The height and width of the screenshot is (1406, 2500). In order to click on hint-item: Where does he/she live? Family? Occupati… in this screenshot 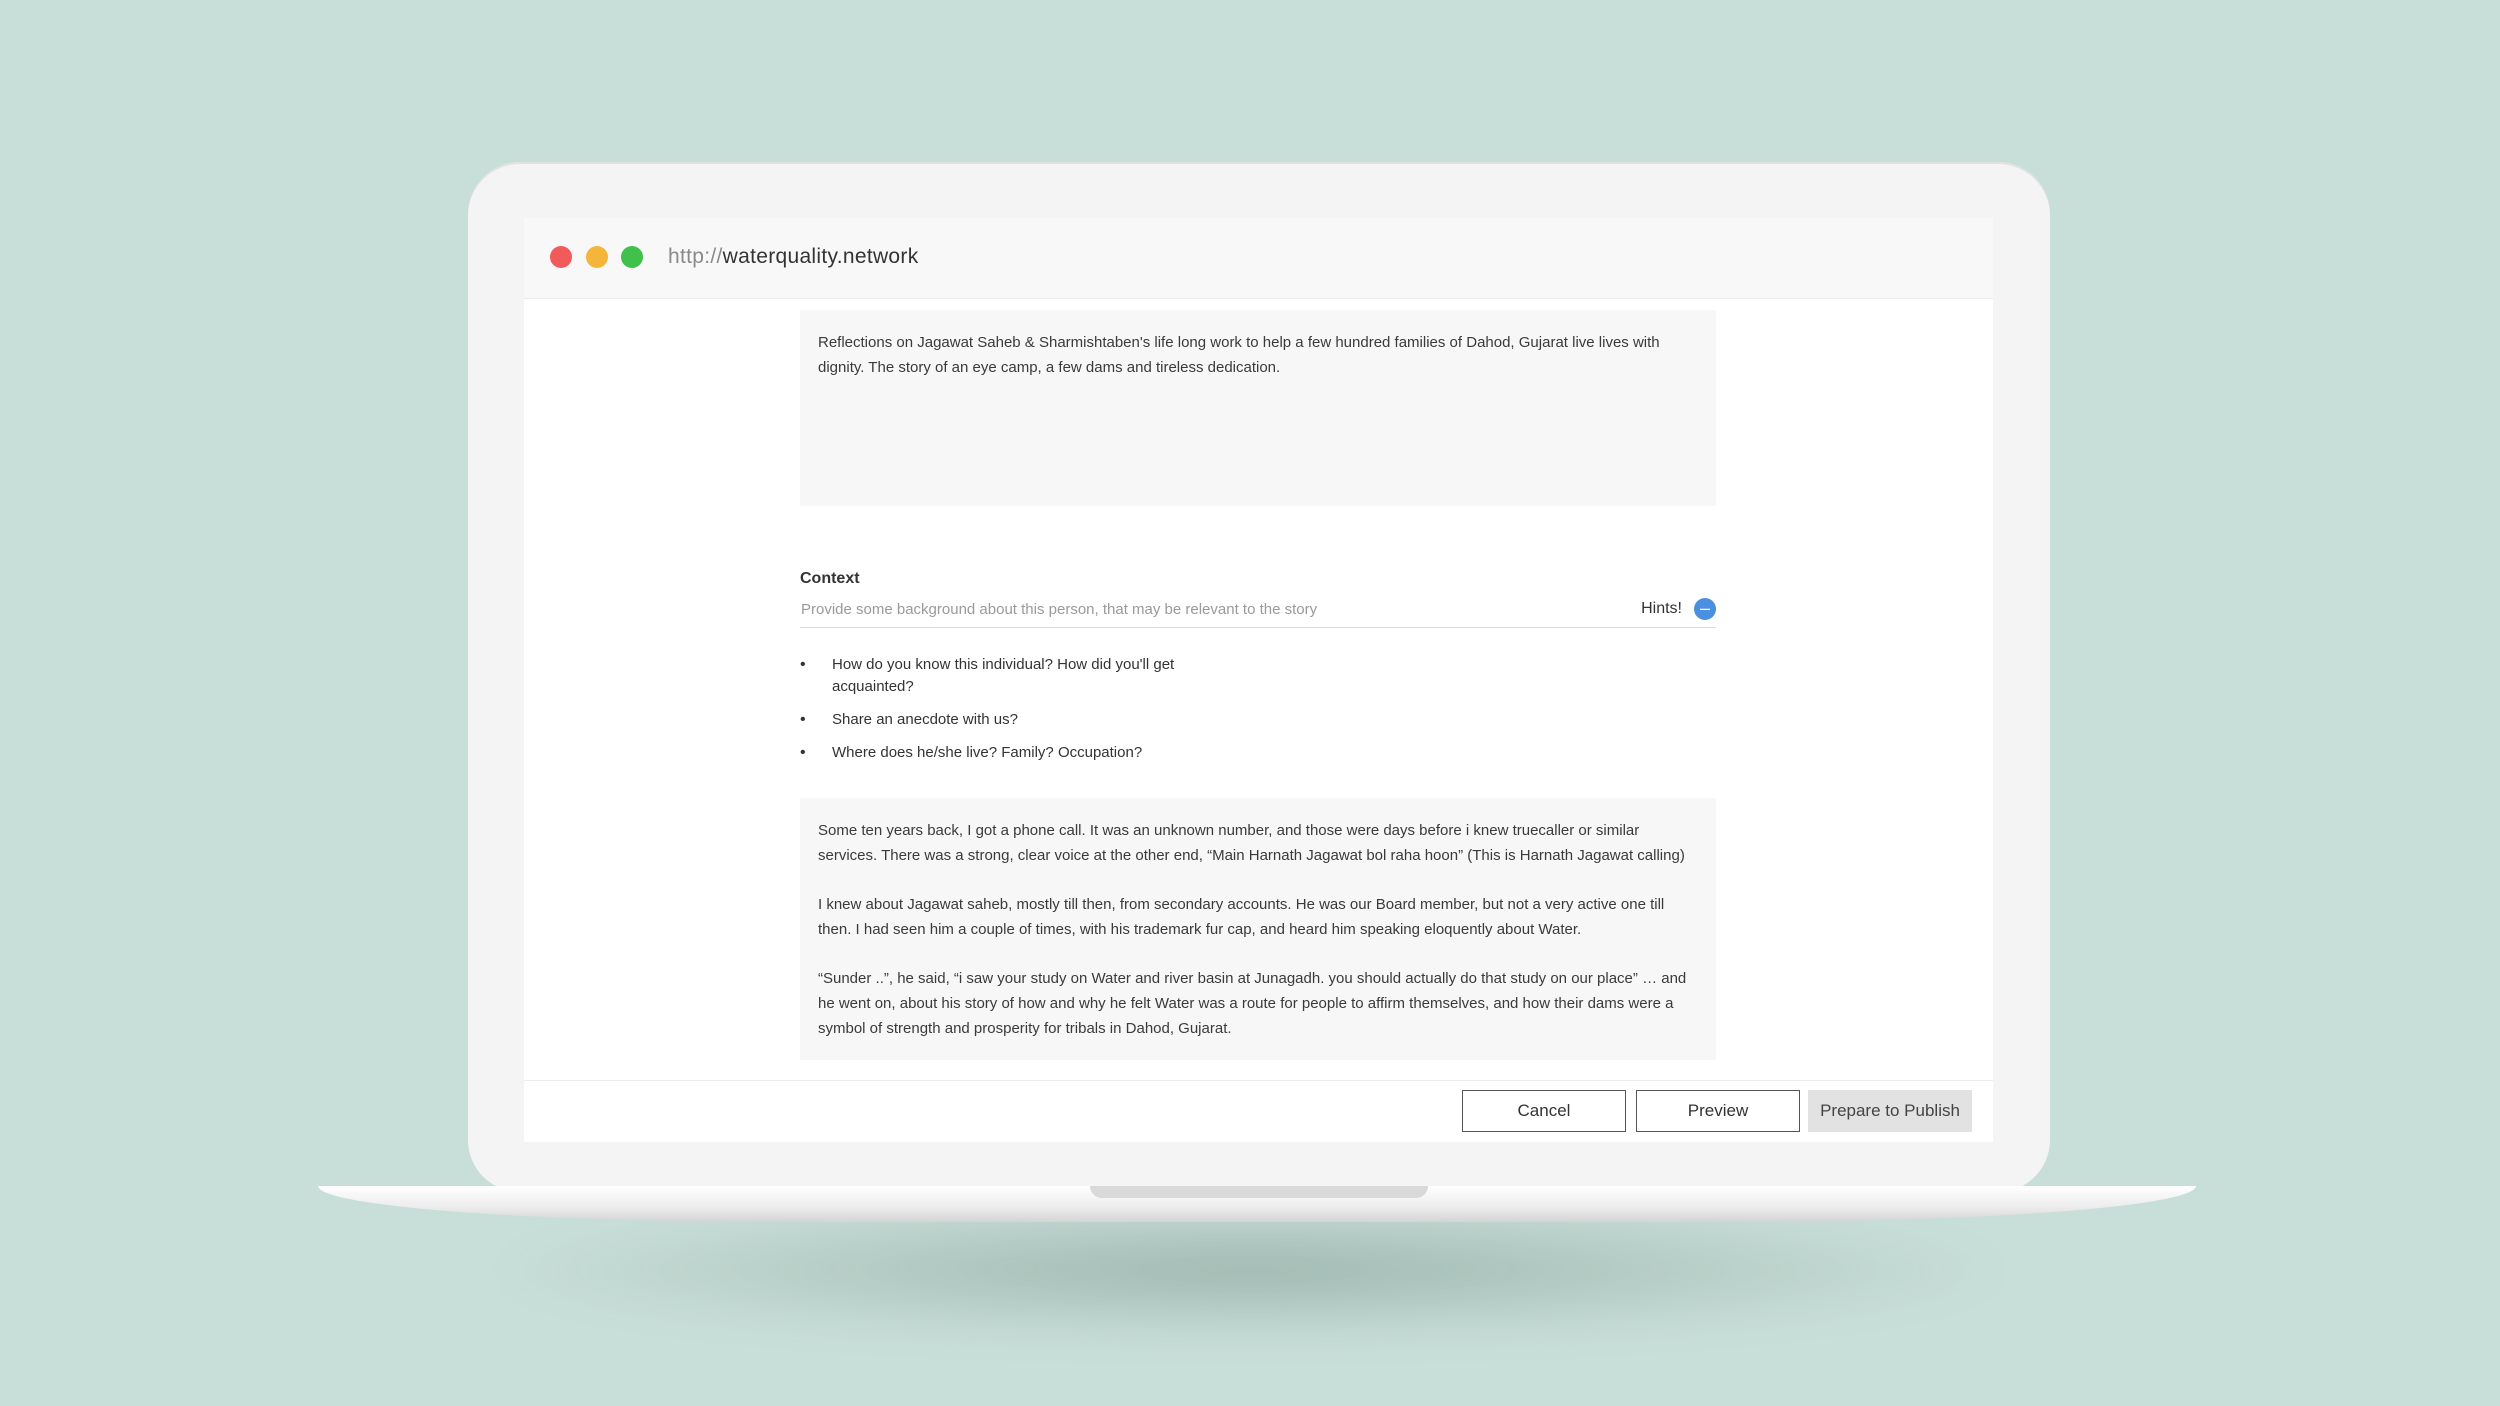, I will do `click(1020, 753)`.